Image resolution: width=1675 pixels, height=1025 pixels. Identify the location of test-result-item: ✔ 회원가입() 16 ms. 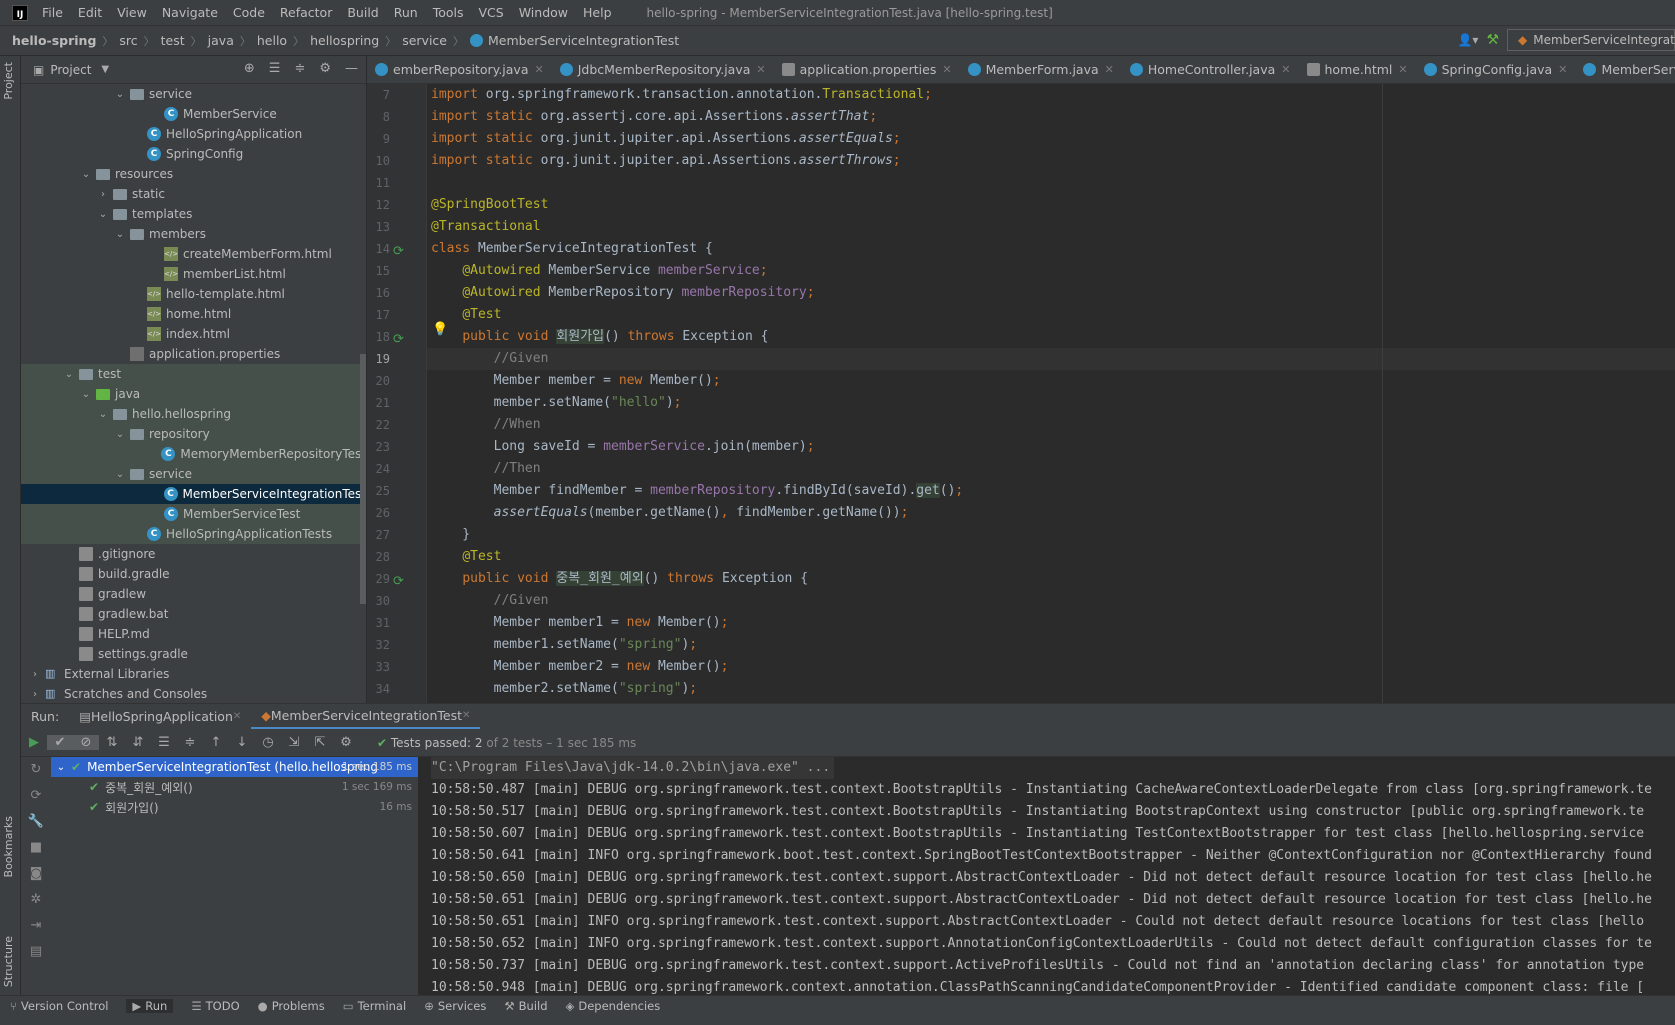
(234, 807).